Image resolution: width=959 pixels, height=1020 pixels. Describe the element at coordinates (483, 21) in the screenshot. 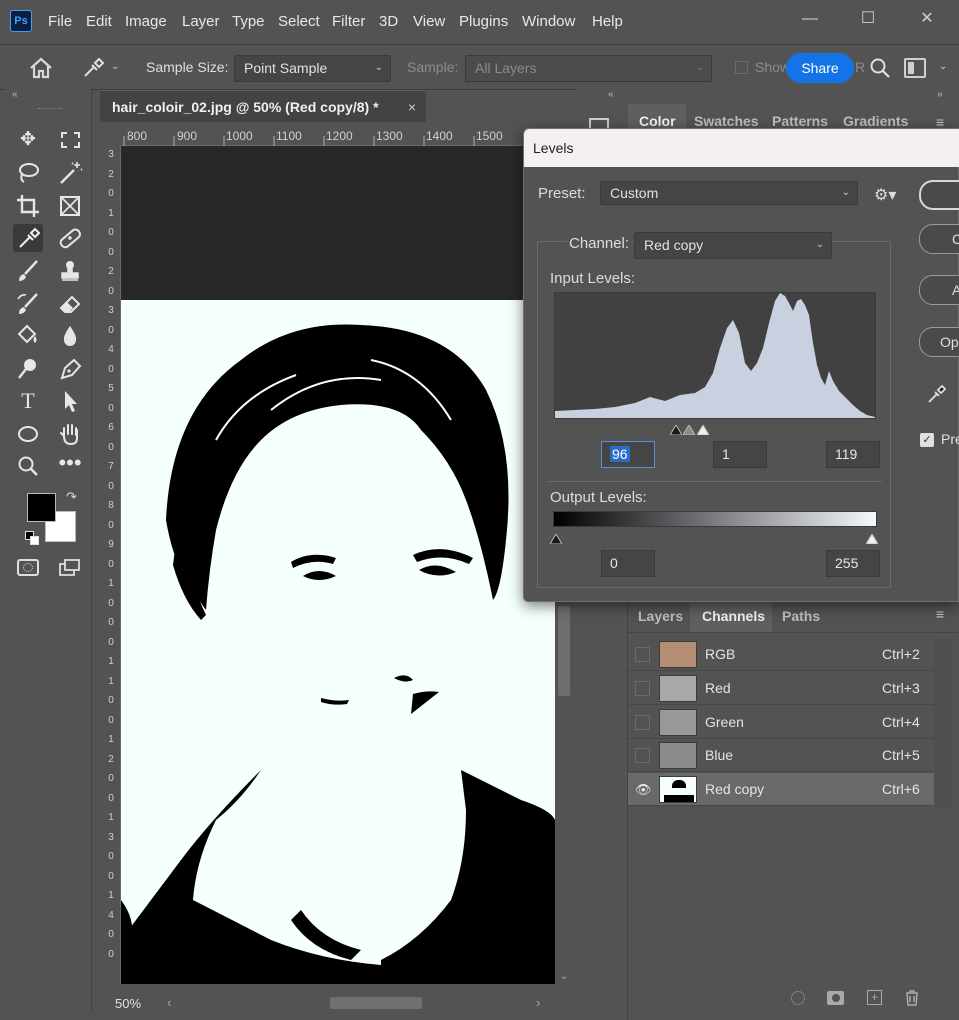

I see `menu-plugins: Plugins` at that location.